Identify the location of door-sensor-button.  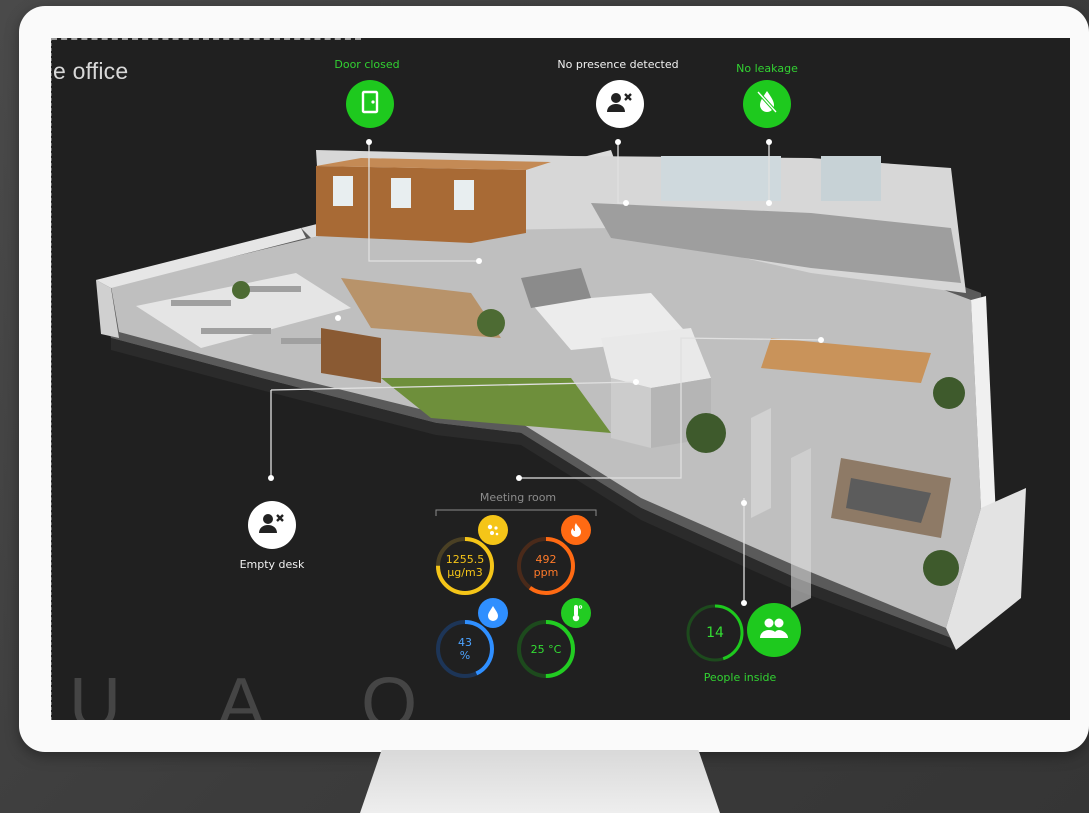
(370, 104).